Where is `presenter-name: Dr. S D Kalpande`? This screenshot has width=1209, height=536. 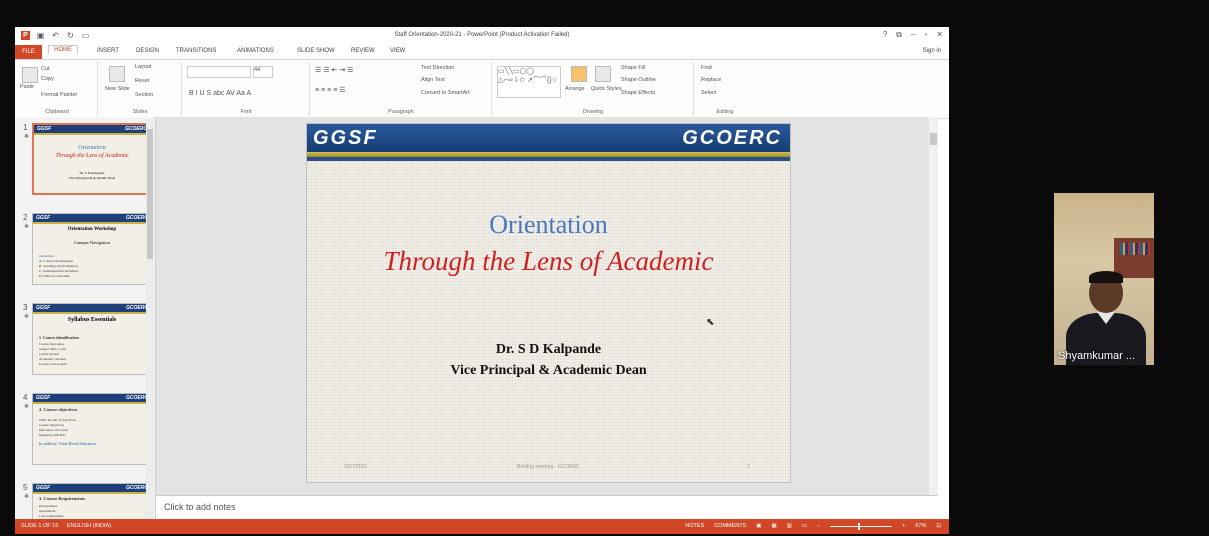
presenter-name: Dr. S D Kalpande is located at coordinates (548, 350).